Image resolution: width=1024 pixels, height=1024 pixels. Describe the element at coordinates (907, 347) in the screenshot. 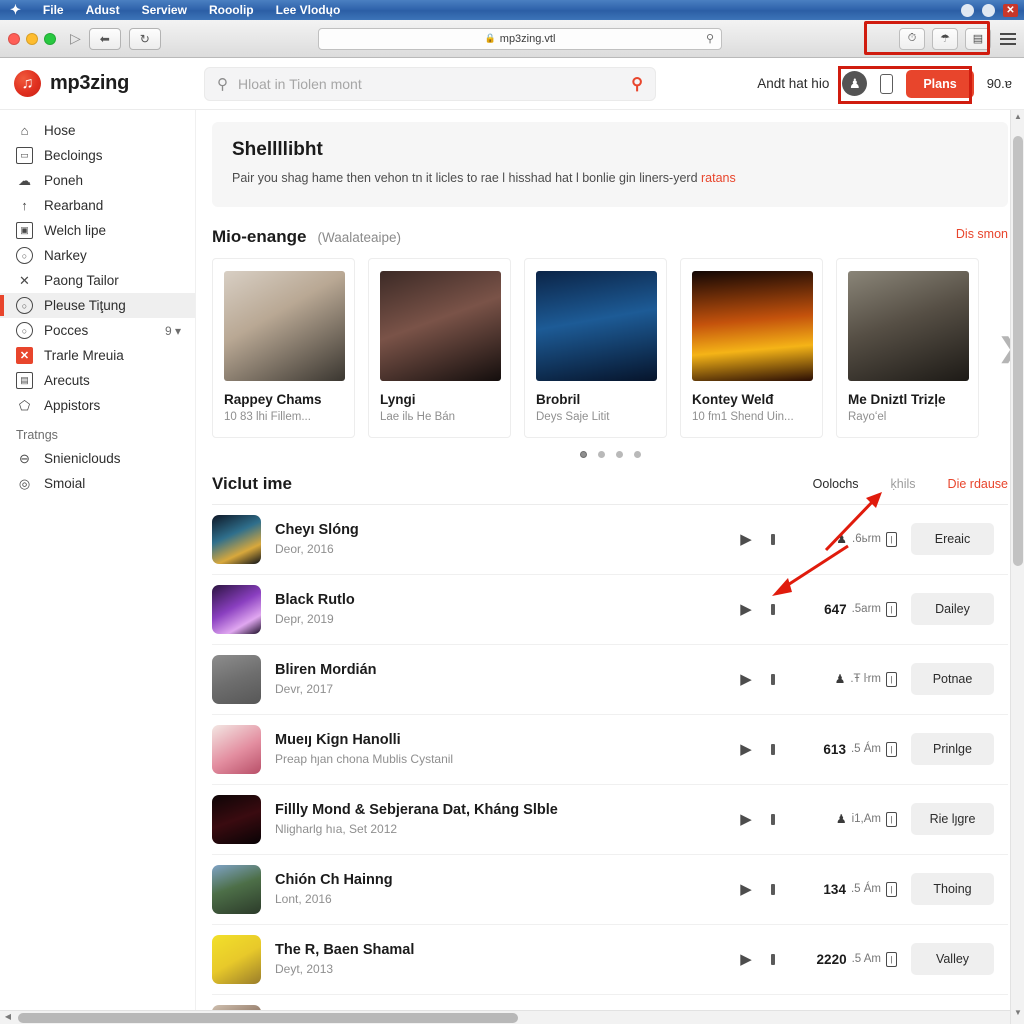

I see `carousel-card: Me Dniztl Trizļe Rayoʻel` at that location.